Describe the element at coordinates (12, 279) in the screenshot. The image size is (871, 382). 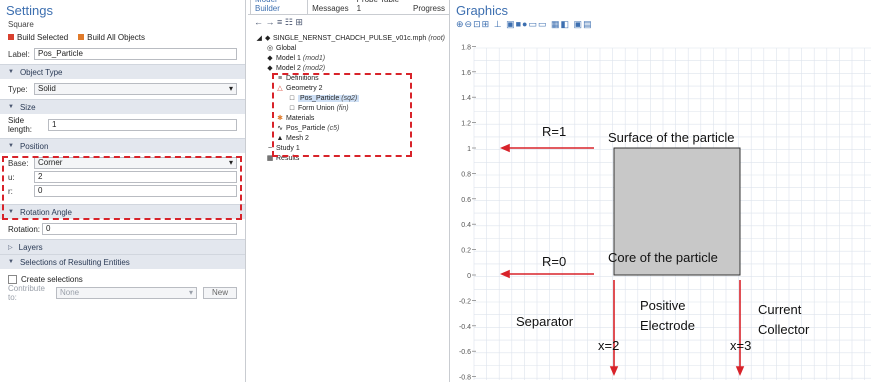
I see `create-selections-checkbox` at that location.